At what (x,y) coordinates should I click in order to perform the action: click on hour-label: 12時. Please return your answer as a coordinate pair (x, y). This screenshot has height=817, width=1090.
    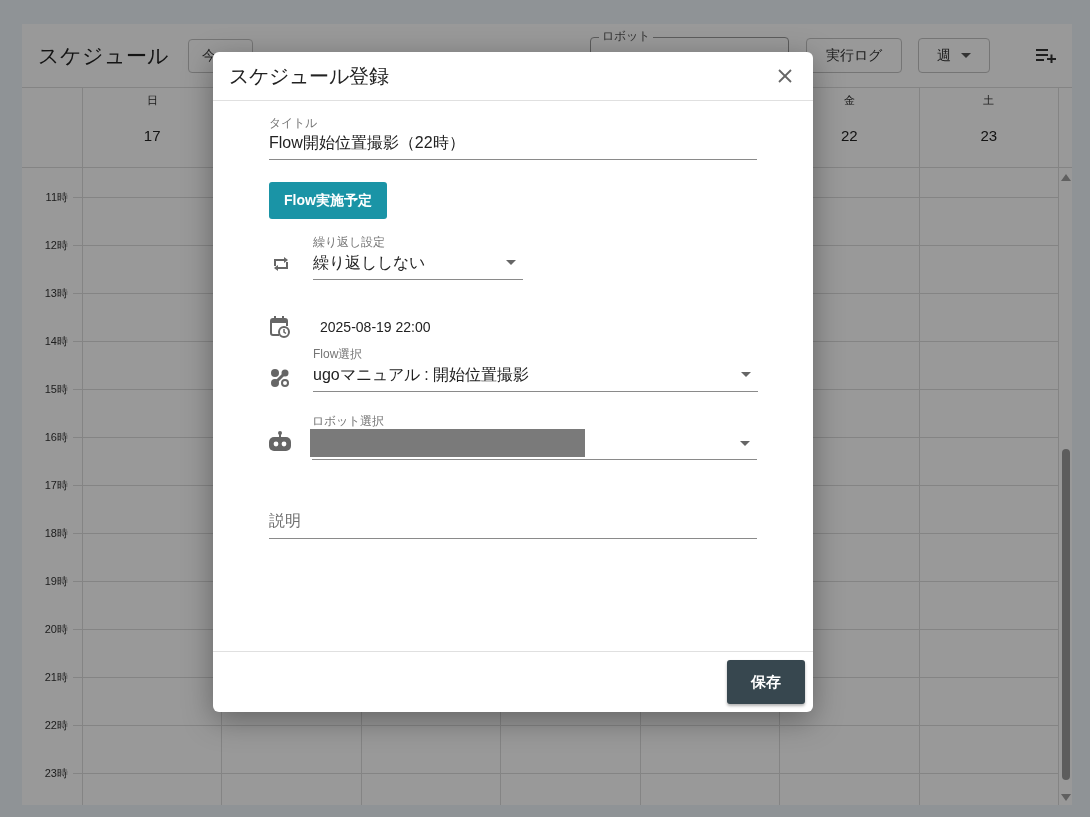
    Looking at the image, I should click on (56, 245).